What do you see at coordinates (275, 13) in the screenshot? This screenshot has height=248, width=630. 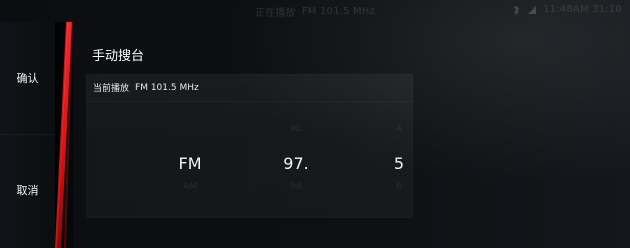 I see `status-now-playing-label: 正在播放` at bounding box center [275, 13].